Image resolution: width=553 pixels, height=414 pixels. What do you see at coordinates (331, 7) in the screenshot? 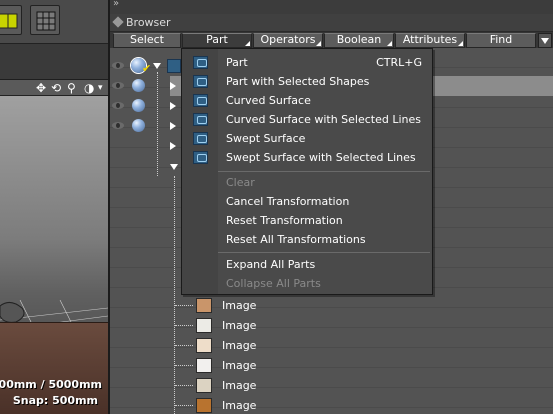
I see `panel-grip: »` at bounding box center [331, 7].